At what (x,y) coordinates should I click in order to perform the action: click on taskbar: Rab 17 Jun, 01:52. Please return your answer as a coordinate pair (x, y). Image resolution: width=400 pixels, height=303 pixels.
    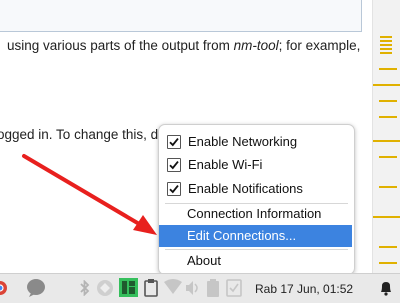
    Looking at the image, I should click on (200, 288).